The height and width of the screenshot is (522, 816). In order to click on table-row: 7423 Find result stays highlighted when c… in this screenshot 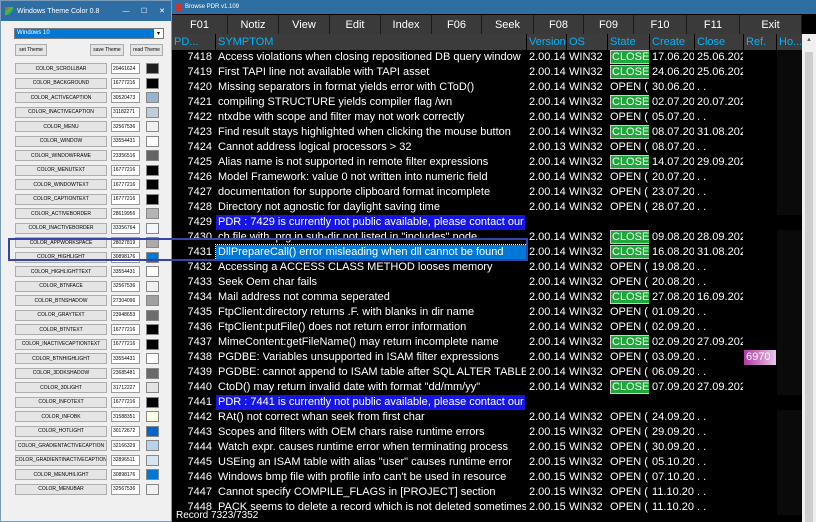, I will do `click(488, 132)`.